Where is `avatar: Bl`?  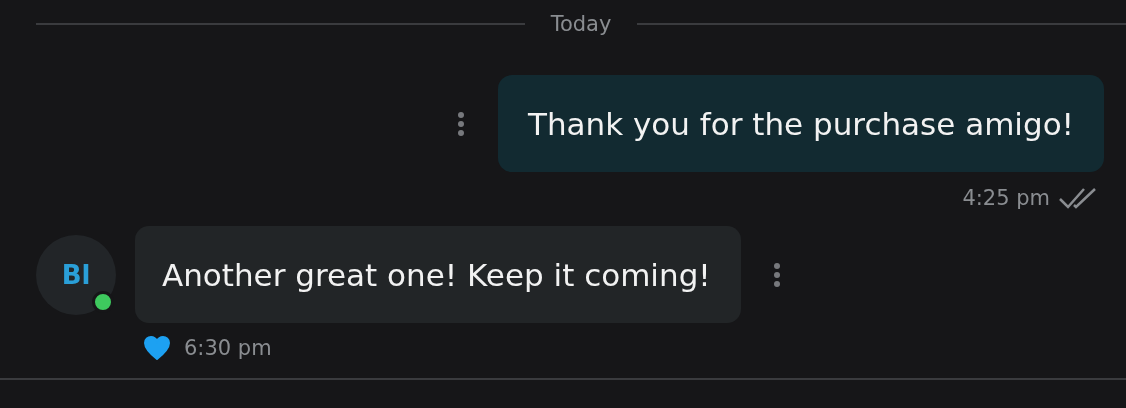 avatar: Bl is located at coordinates (76, 274).